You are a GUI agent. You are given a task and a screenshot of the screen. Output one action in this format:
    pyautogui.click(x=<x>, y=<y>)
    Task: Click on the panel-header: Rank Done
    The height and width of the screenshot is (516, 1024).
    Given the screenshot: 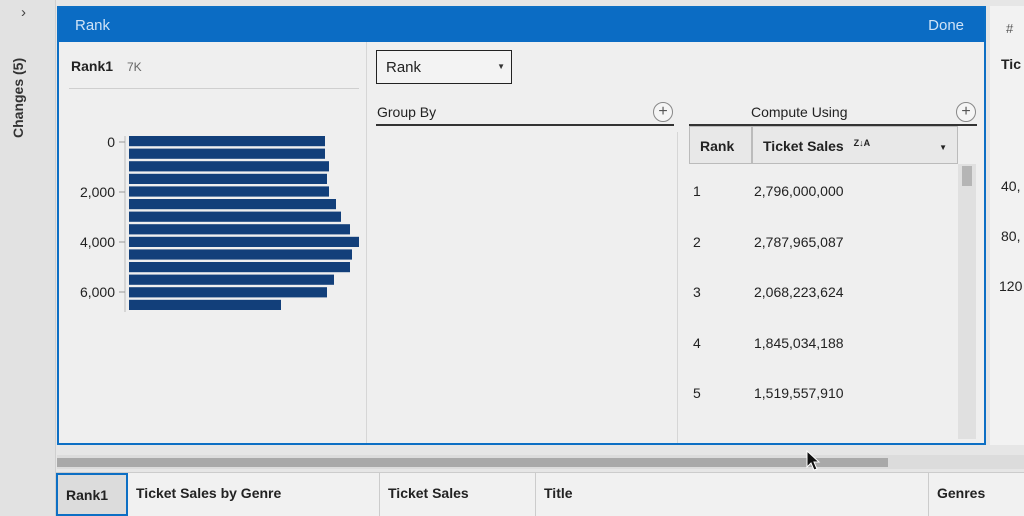 What is the action you would take?
    pyautogui.click(x=521, y=25)
    